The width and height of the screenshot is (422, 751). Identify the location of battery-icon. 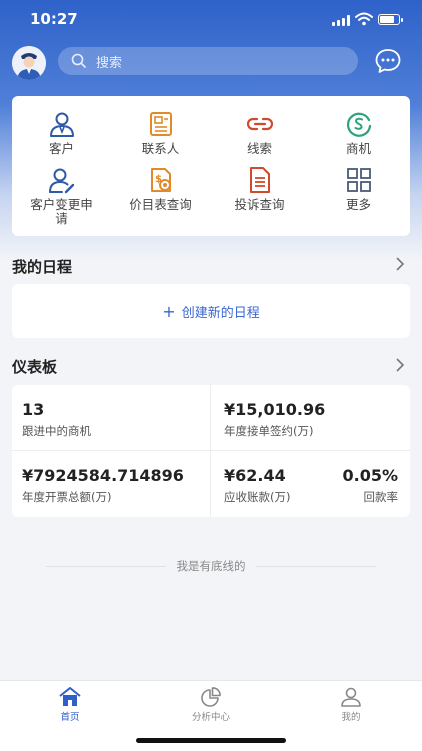
(390, 19).